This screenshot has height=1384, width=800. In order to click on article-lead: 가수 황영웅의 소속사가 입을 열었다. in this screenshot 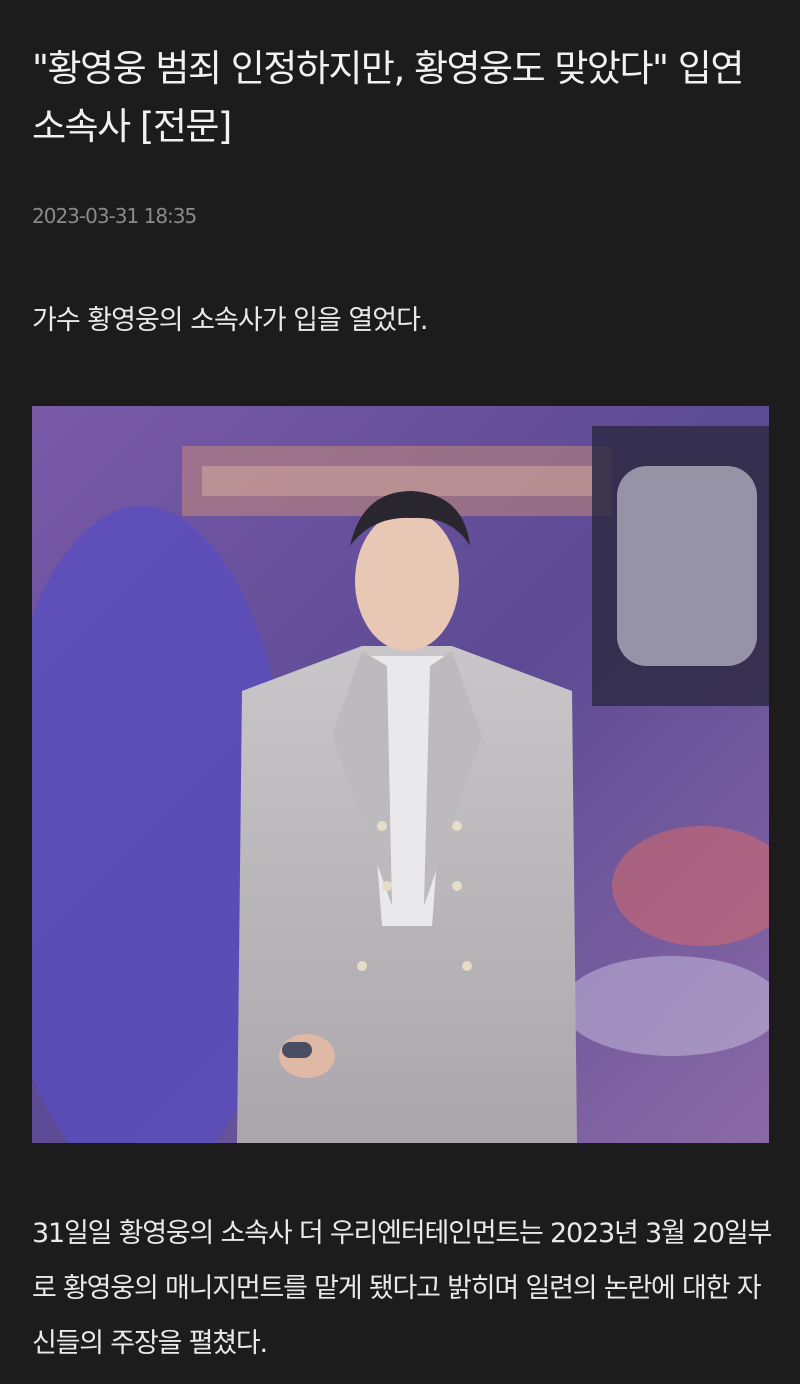, I will do `click(230, 320)`.